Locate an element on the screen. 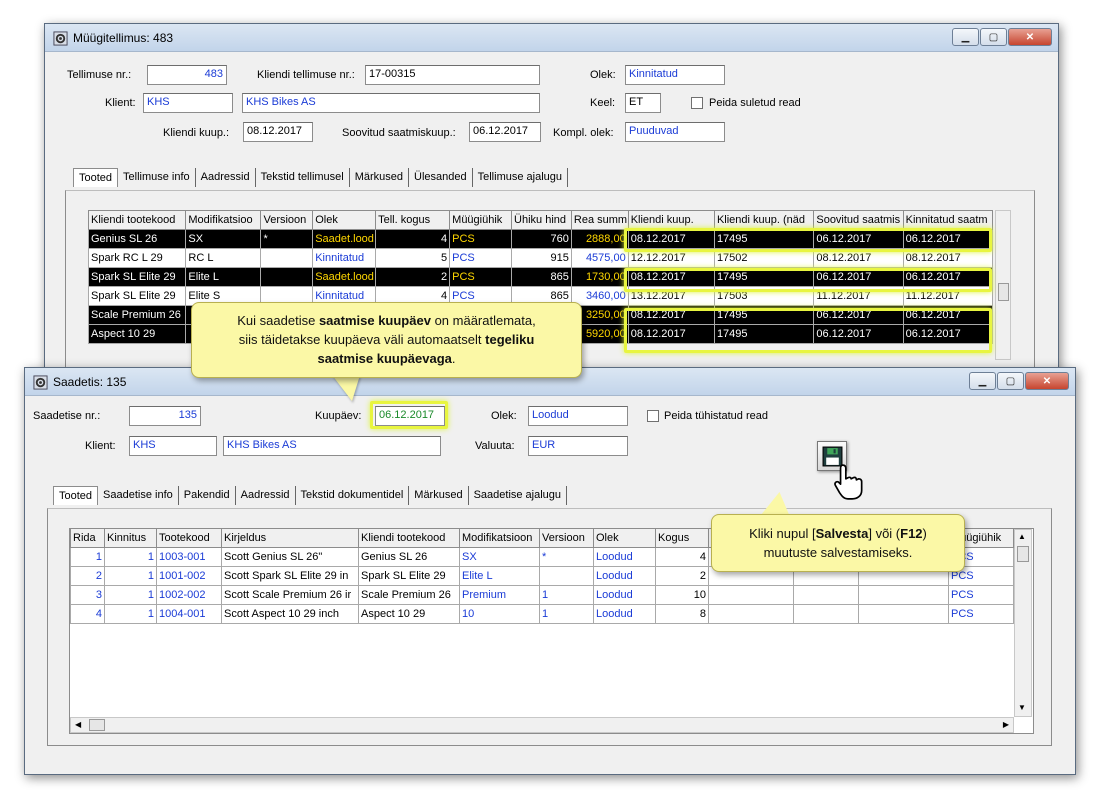  cell: Scale Premium 26 is located at coordinates (137, 315).